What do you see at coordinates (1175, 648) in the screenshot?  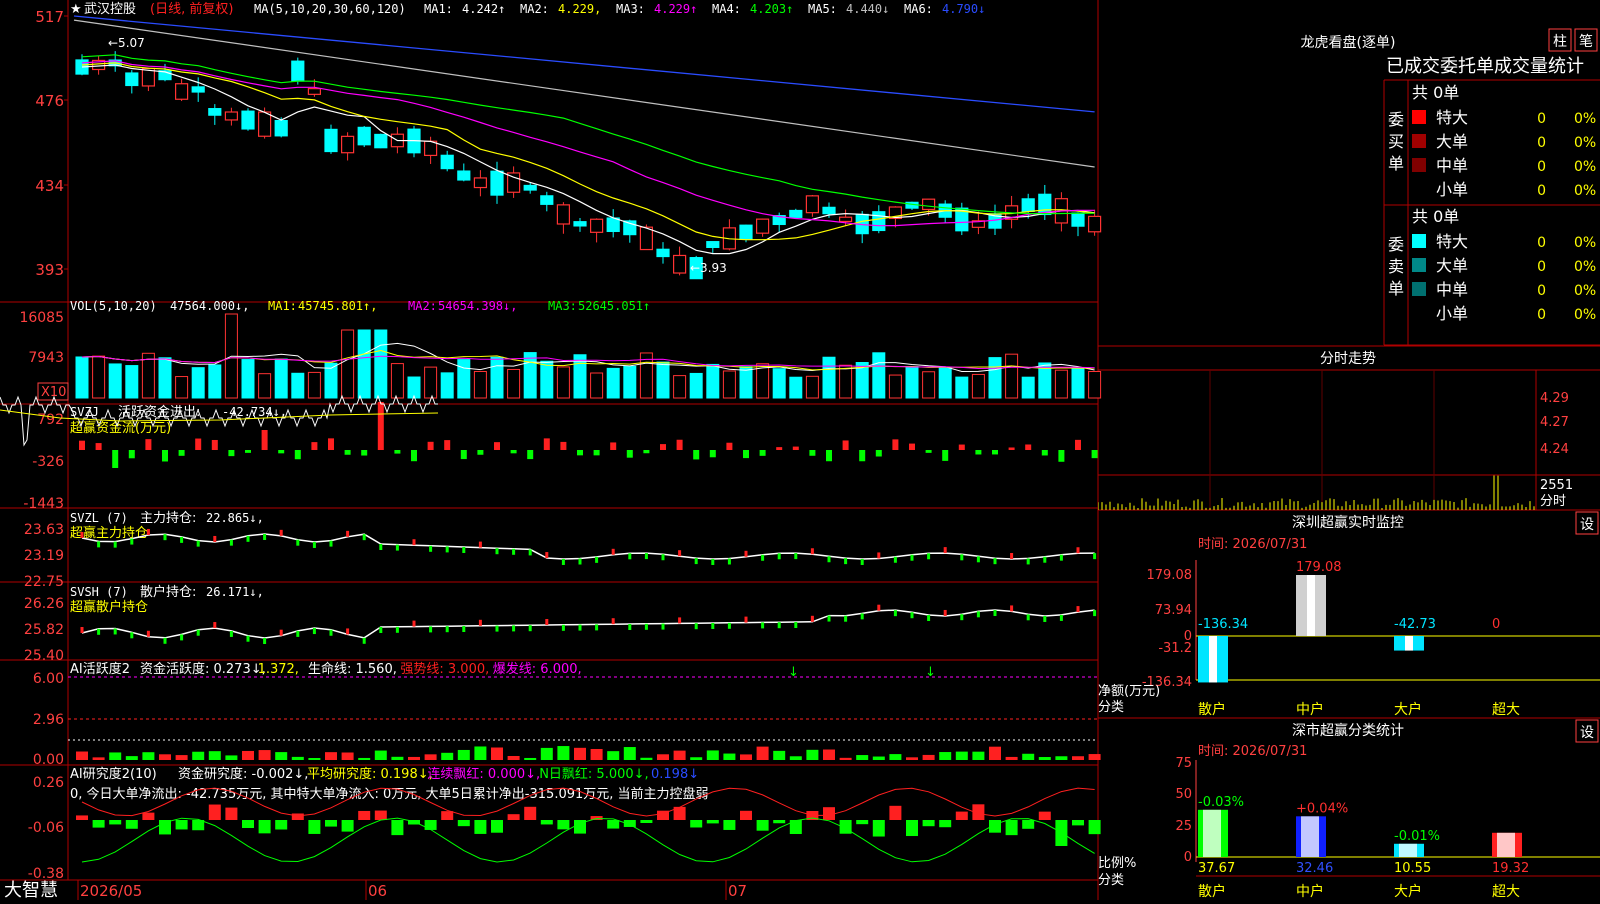 I see `monitor-axis-label: -31.2` at bounding box center [1175, 648].